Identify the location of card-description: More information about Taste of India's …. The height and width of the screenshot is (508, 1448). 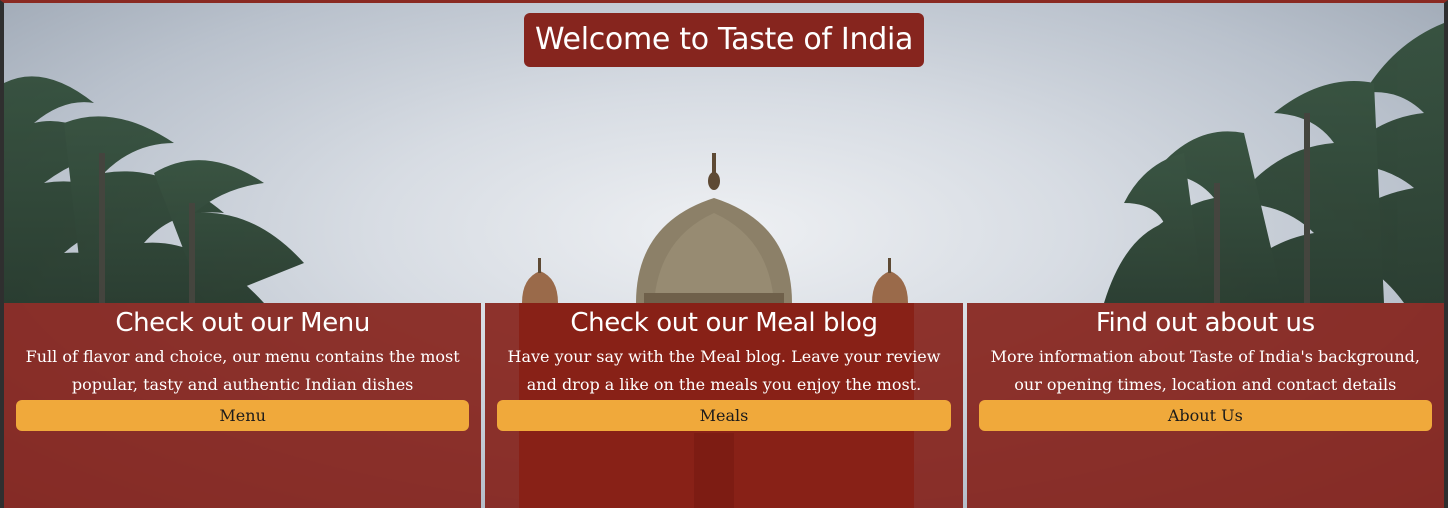
(1205, 370).